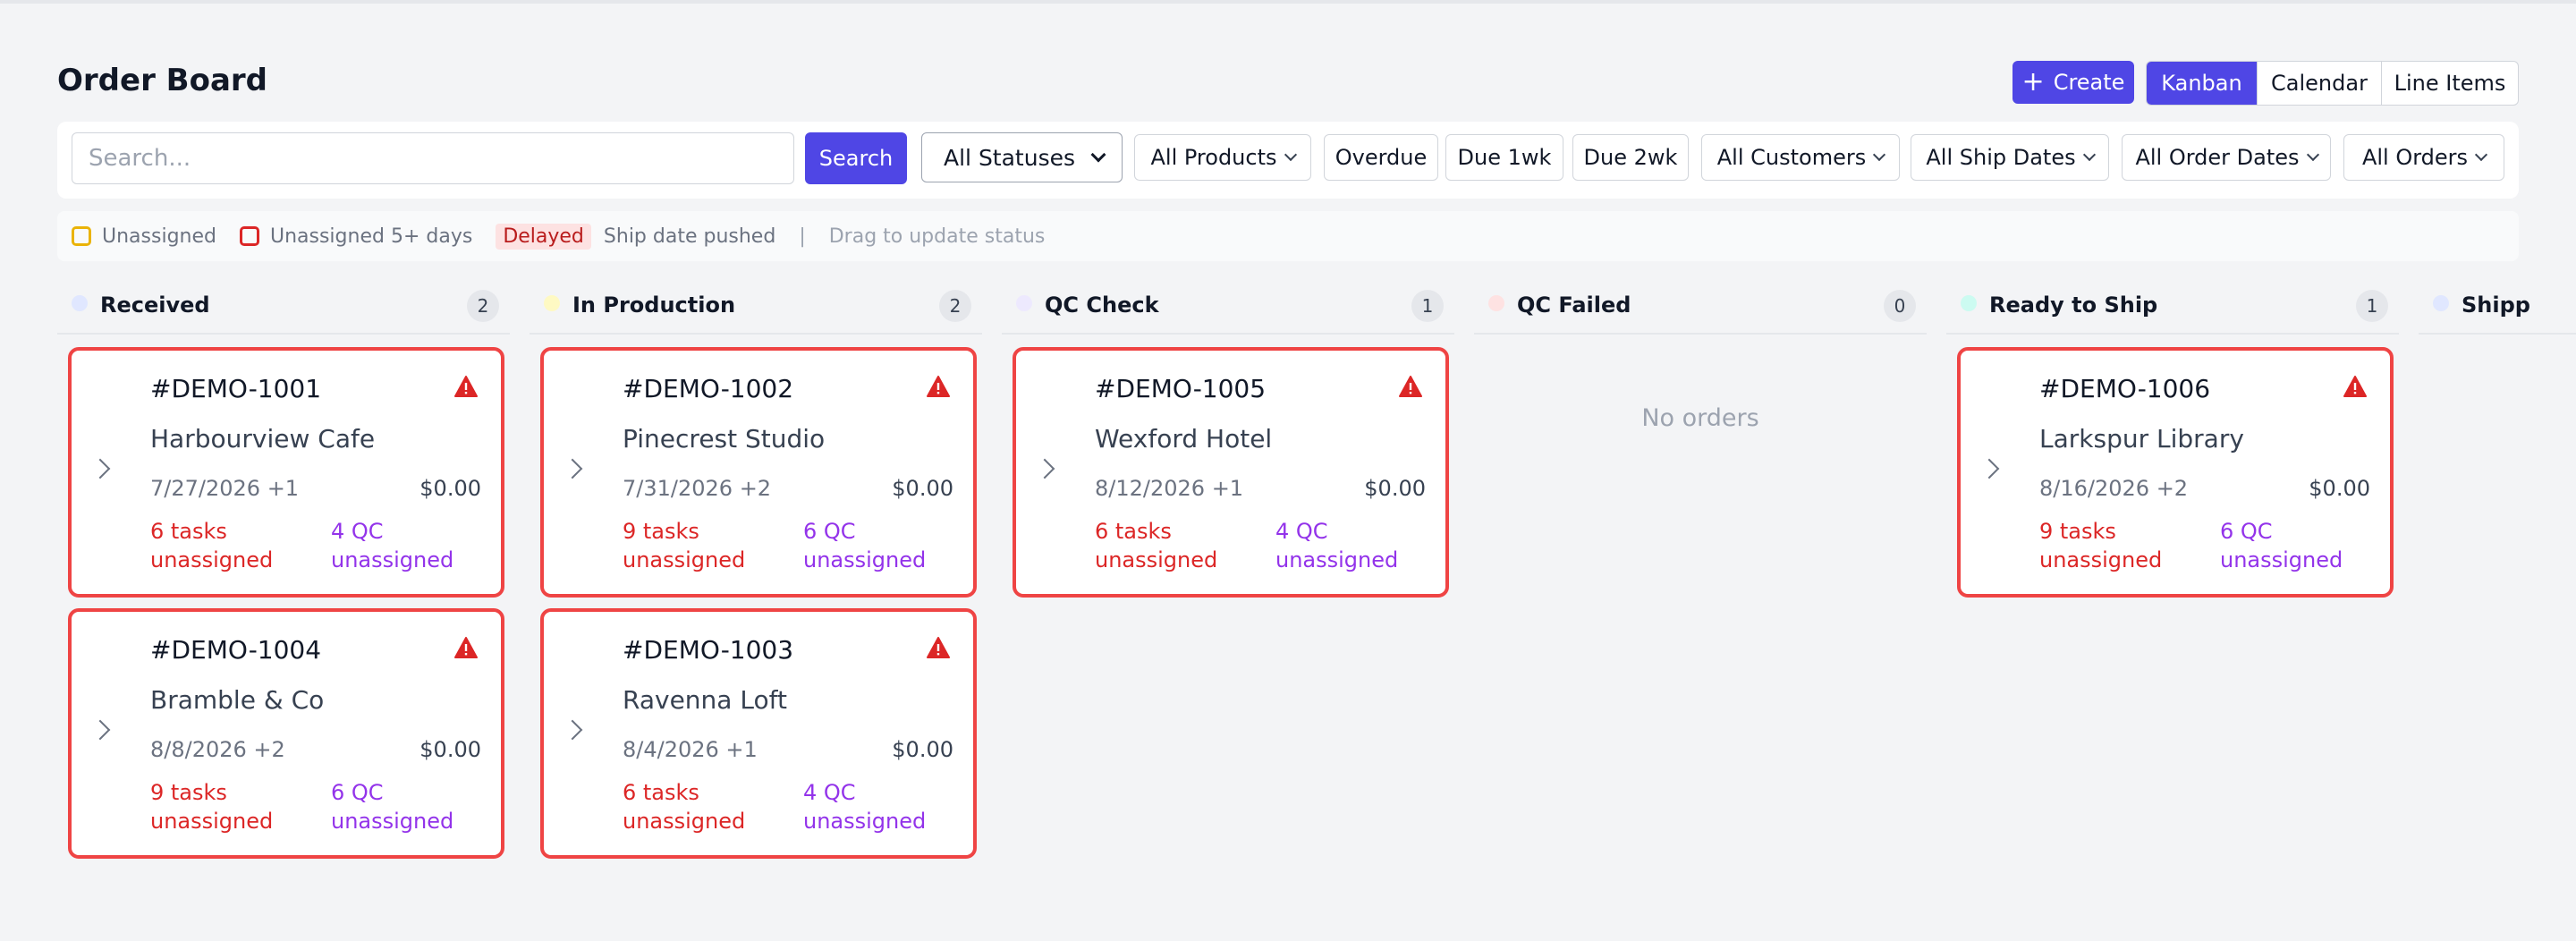  Describe the element at coordinates (159, 237) in the screenshot. I see `legend-unassigned: Unassigned` at that location.